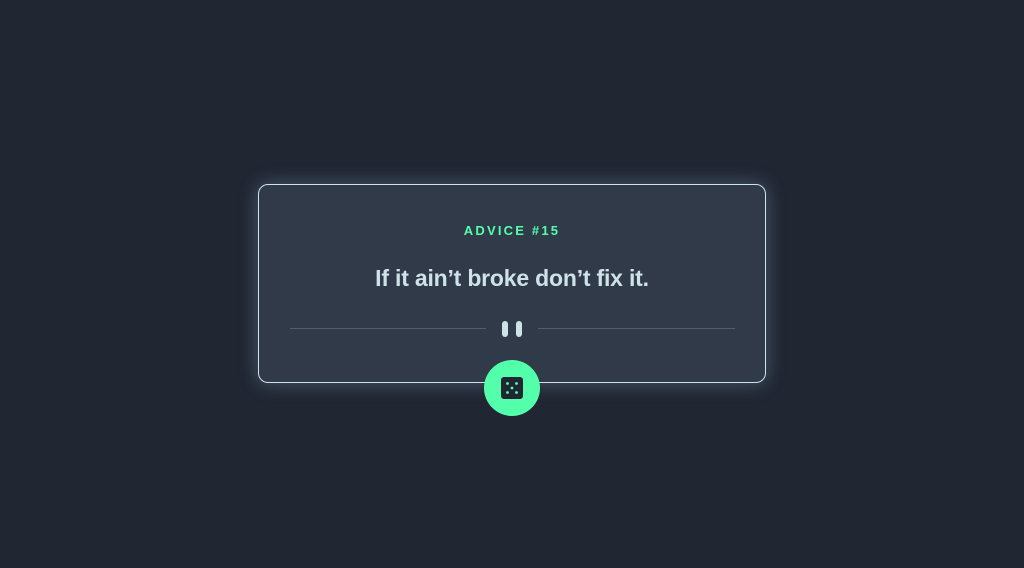 The image size is (1024, 568). I want to click on pause-bar-right, so click(519, 329).